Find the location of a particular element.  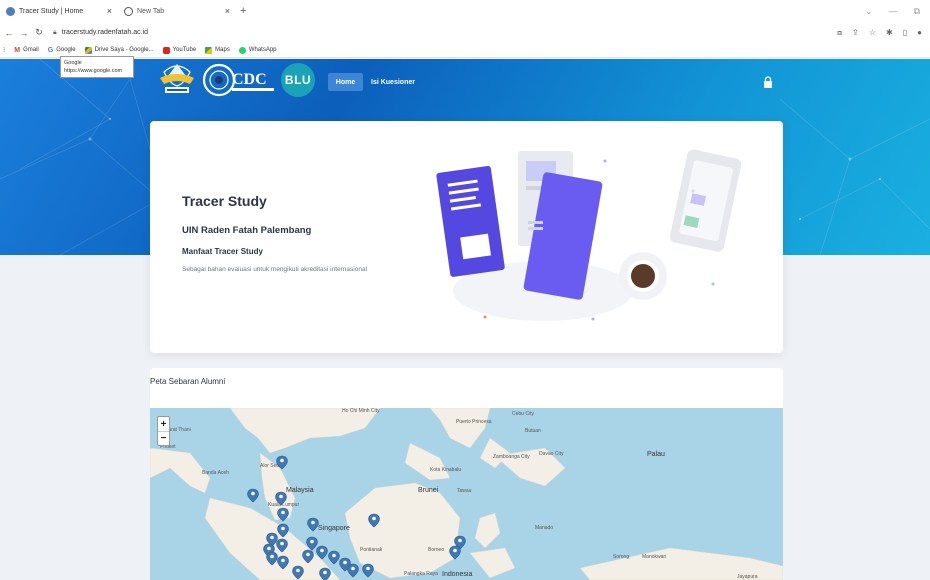

address-bar: 🔒︎ tracerstudy.radenfatah.ac.id is located at coordinates (100, 33).